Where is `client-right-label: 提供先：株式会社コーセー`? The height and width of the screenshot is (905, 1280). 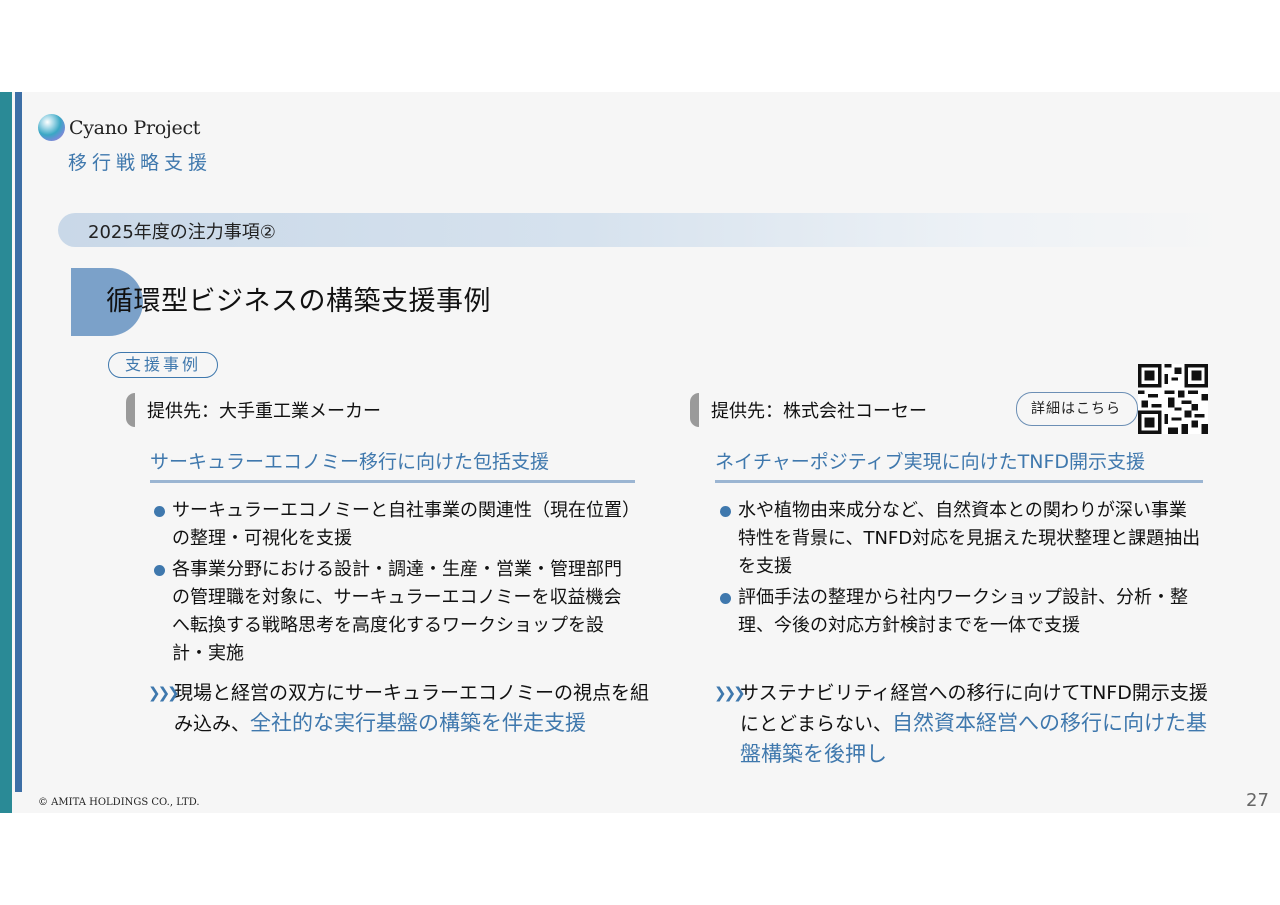 client-right-label: 提供先：株式会社コーセー is located at coordinates (819, 411).